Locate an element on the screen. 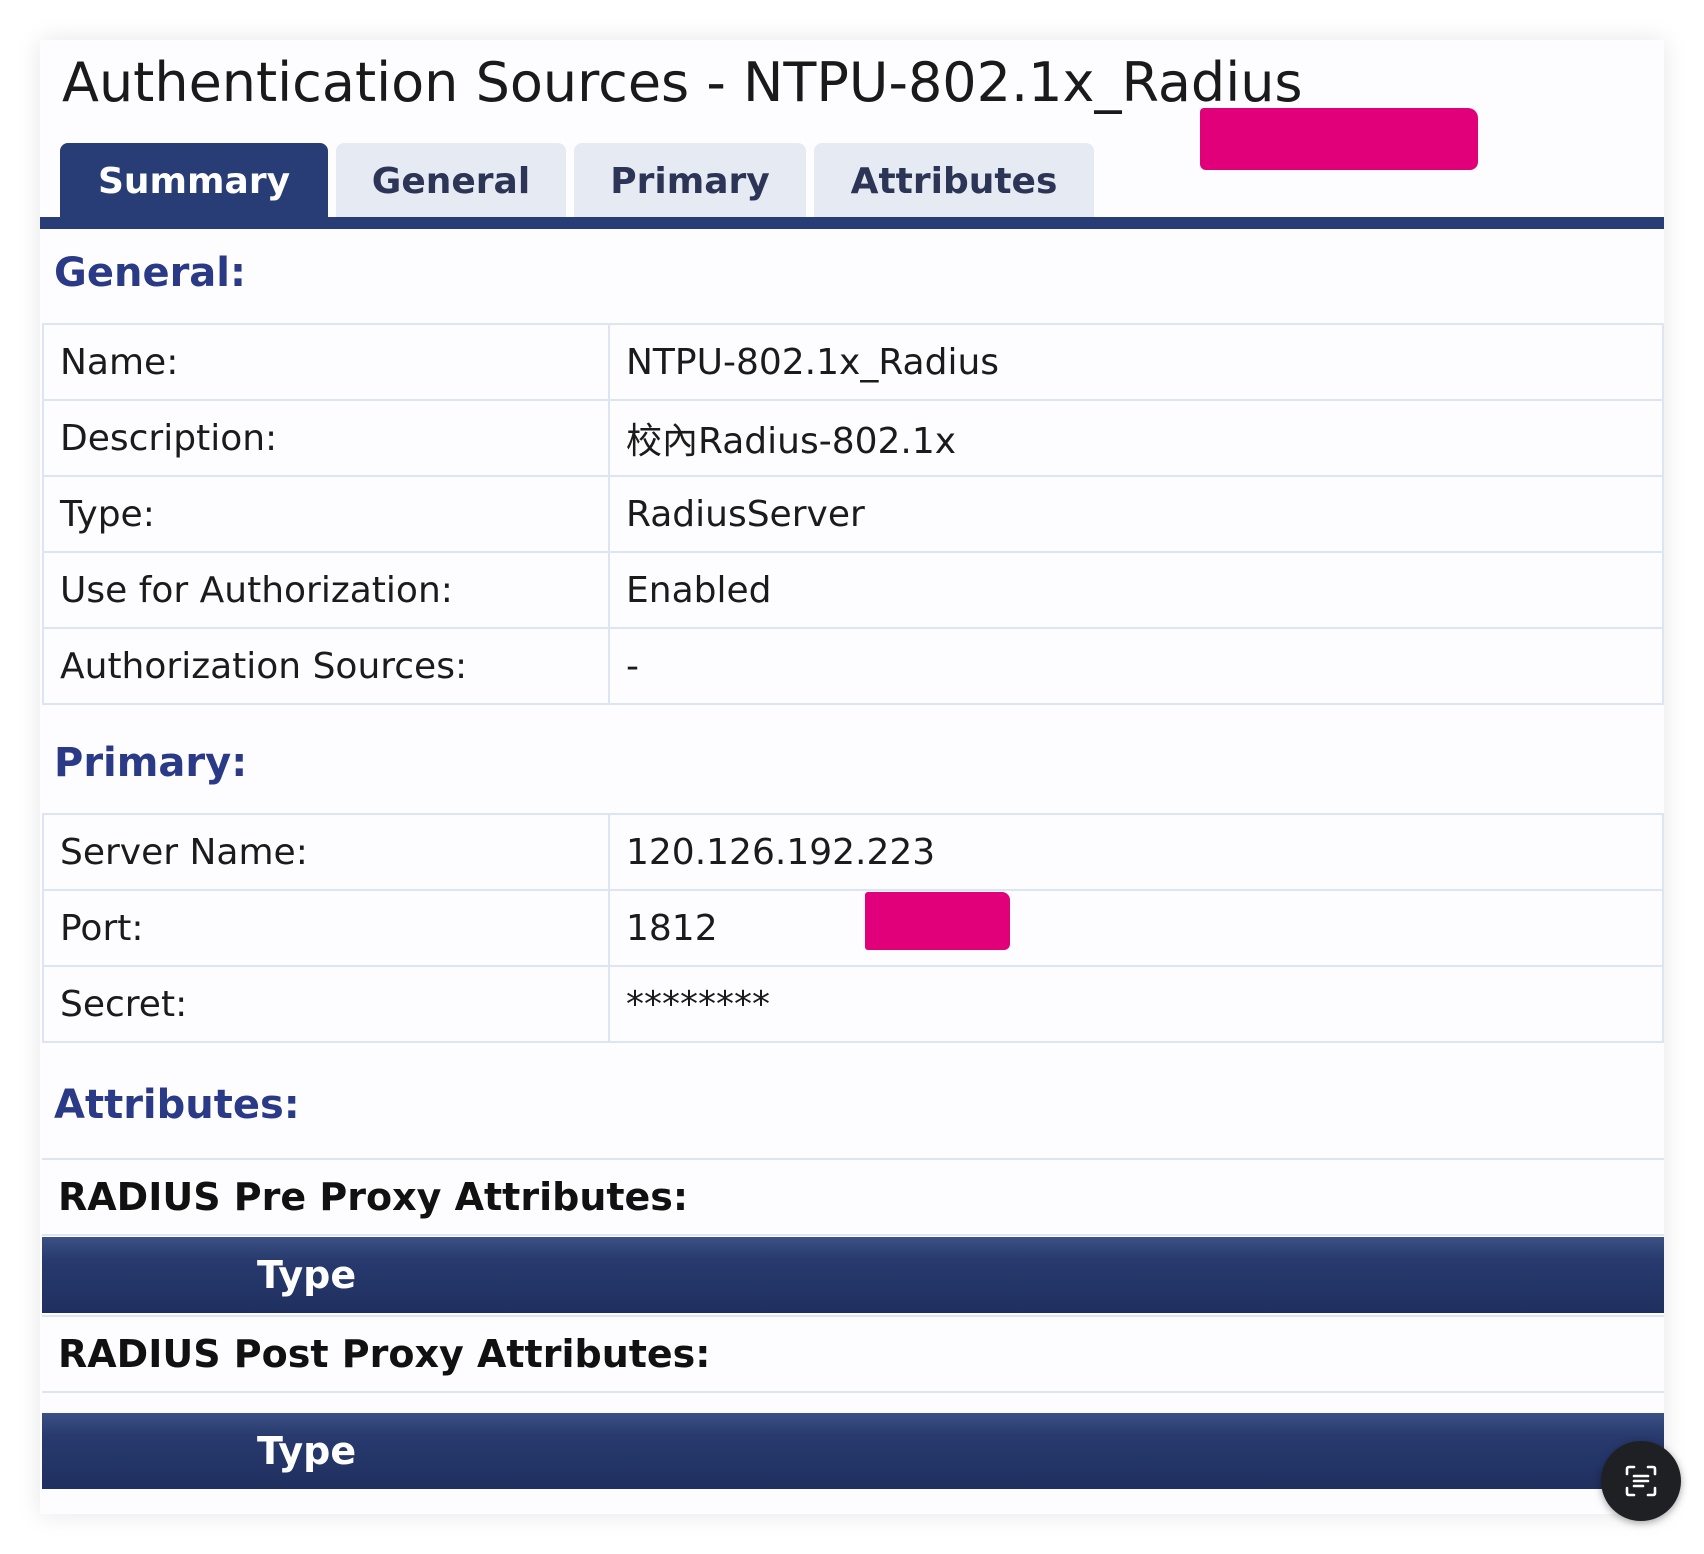  tab-bar: Summary General Primary Attributes is located at coordinates (577, 181).